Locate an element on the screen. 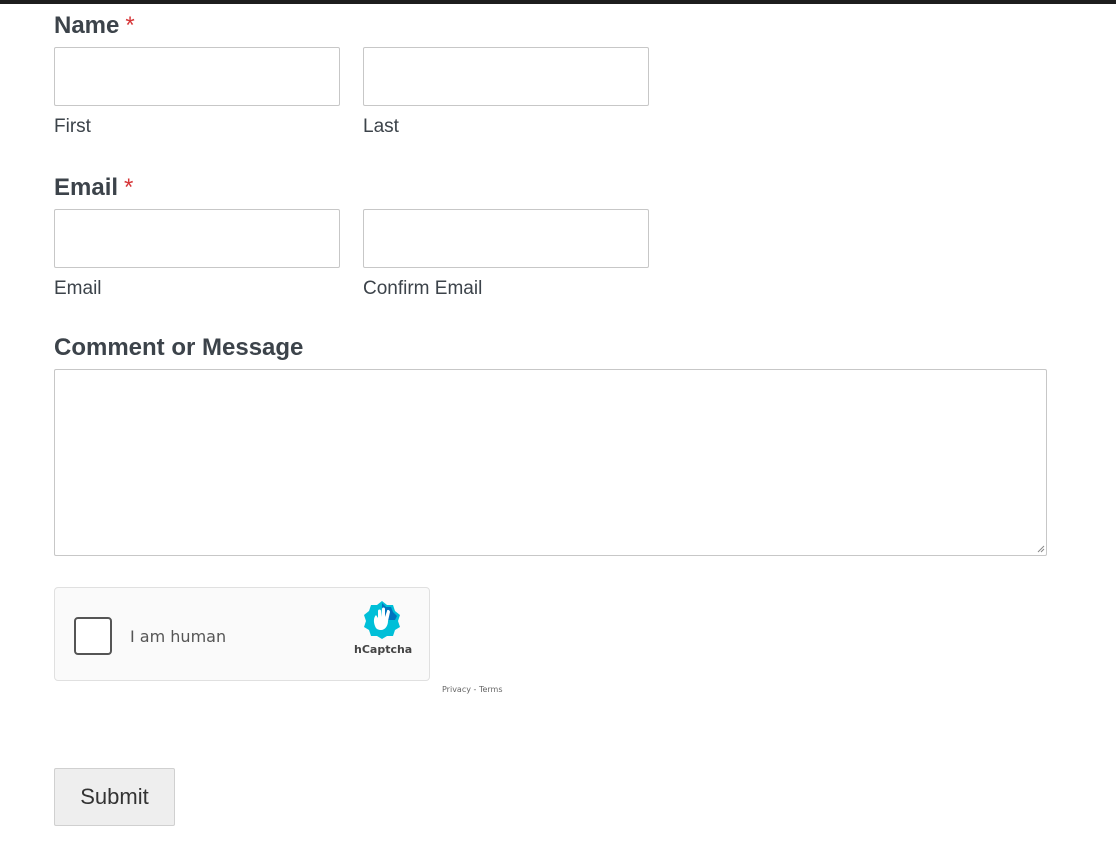 This screenshot has height=850, width=1116. first-name-input is located at coordinates (197, 76).